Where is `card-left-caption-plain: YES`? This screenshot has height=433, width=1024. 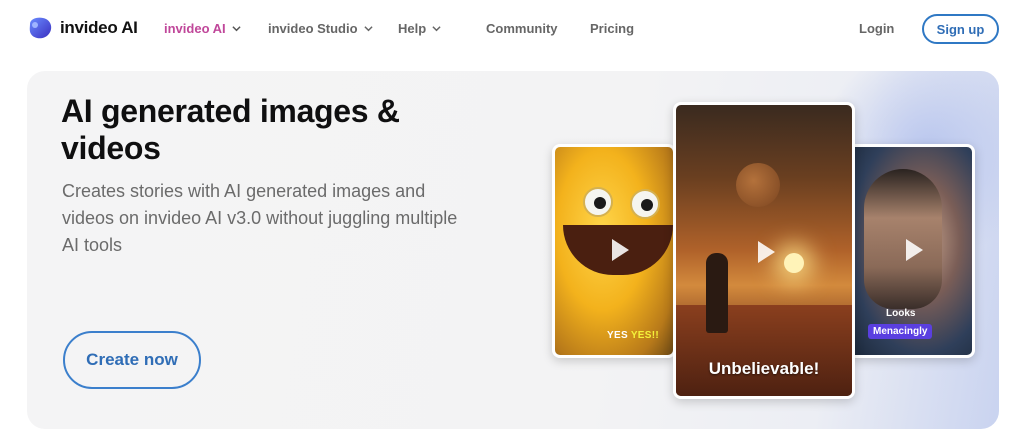 card-left-caption-plain: YES is located at coordinates (617, 335).